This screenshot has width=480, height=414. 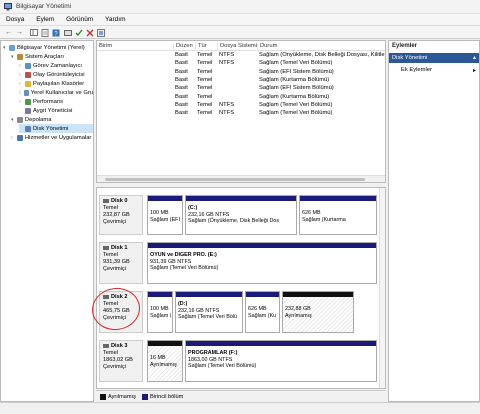 What do you see at coordinates (67, 32) in the screenshot?
I see `disk-view-icon` at bounding box center [67, 32].